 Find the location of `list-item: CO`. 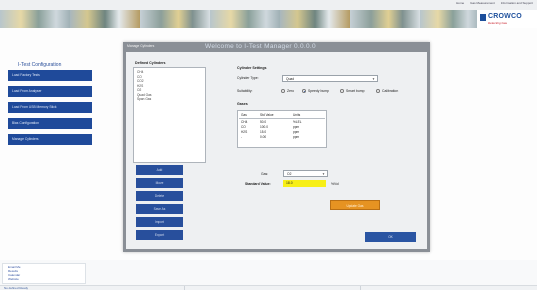

list-item: CO is located at coordinates (139, 77).